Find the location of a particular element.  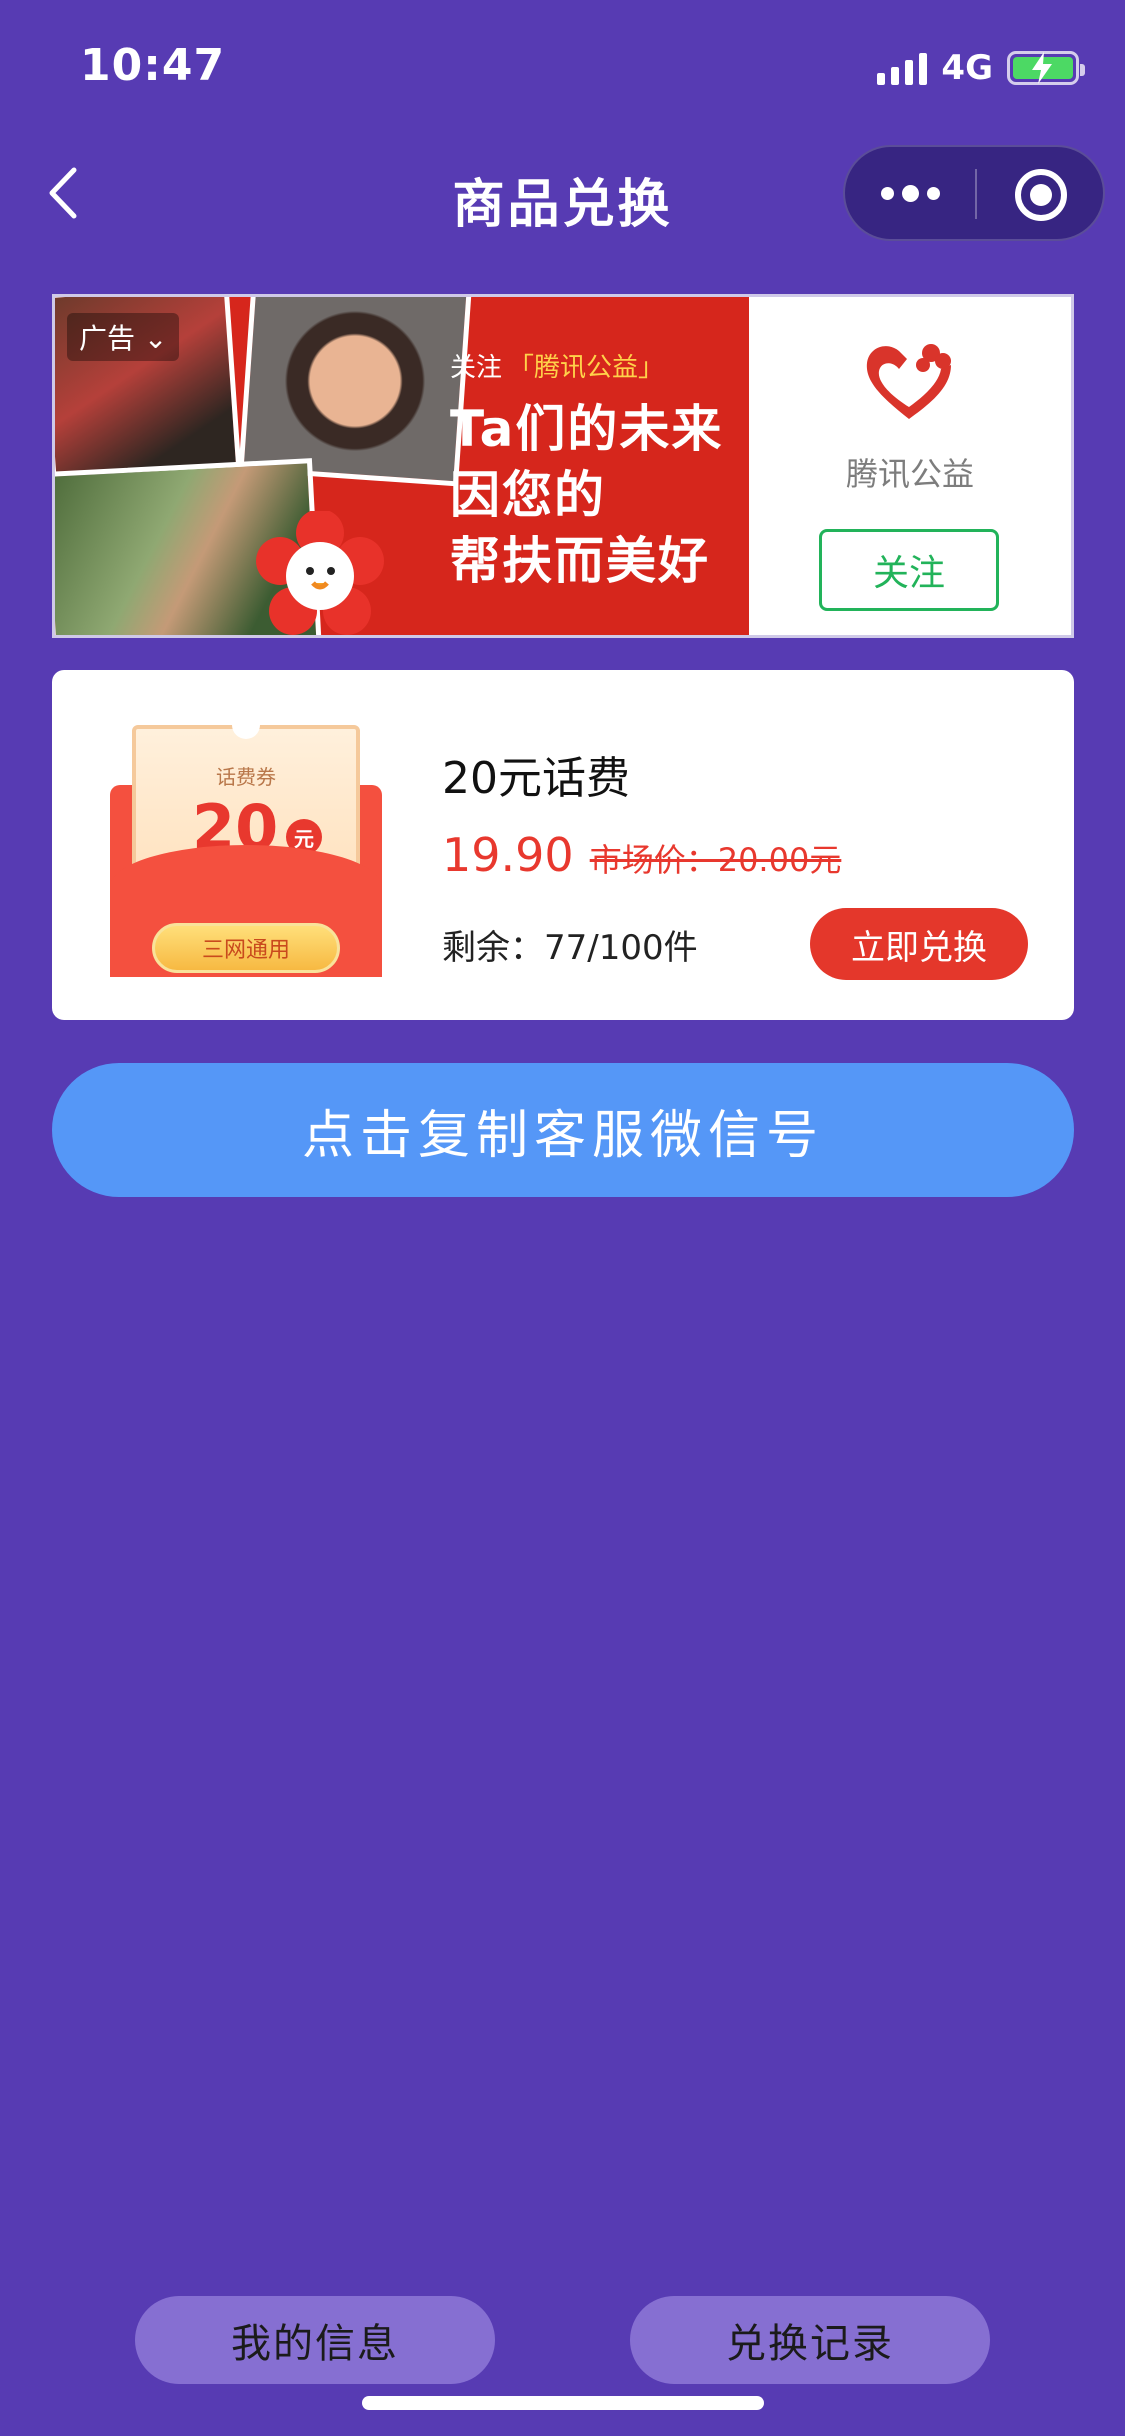

ad-image: 广告 ⌄ 关注 「腾讯公益」 Ta们的未来 因您的 帮扶而美好 is located at coordinates (402, 466).